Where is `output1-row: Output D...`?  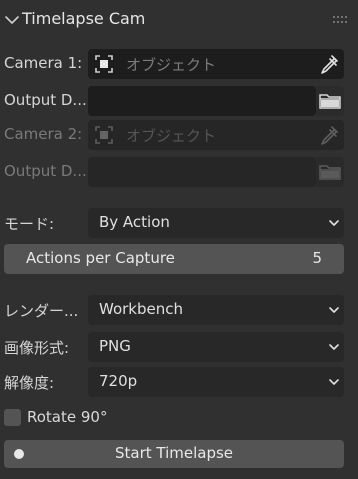
output1-row: Output D... is located at coordinates (179, 101).